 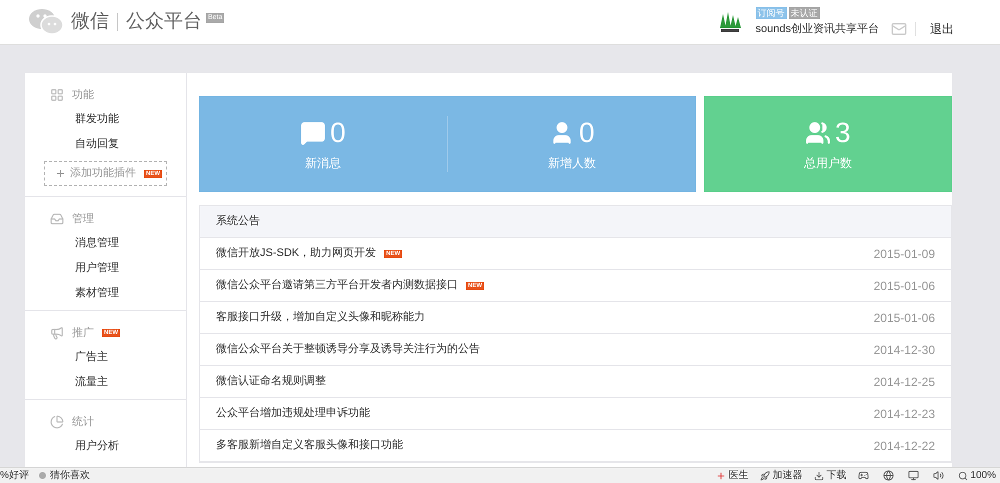 I want to click on status-text: %好评, so click(x=14, y=476).